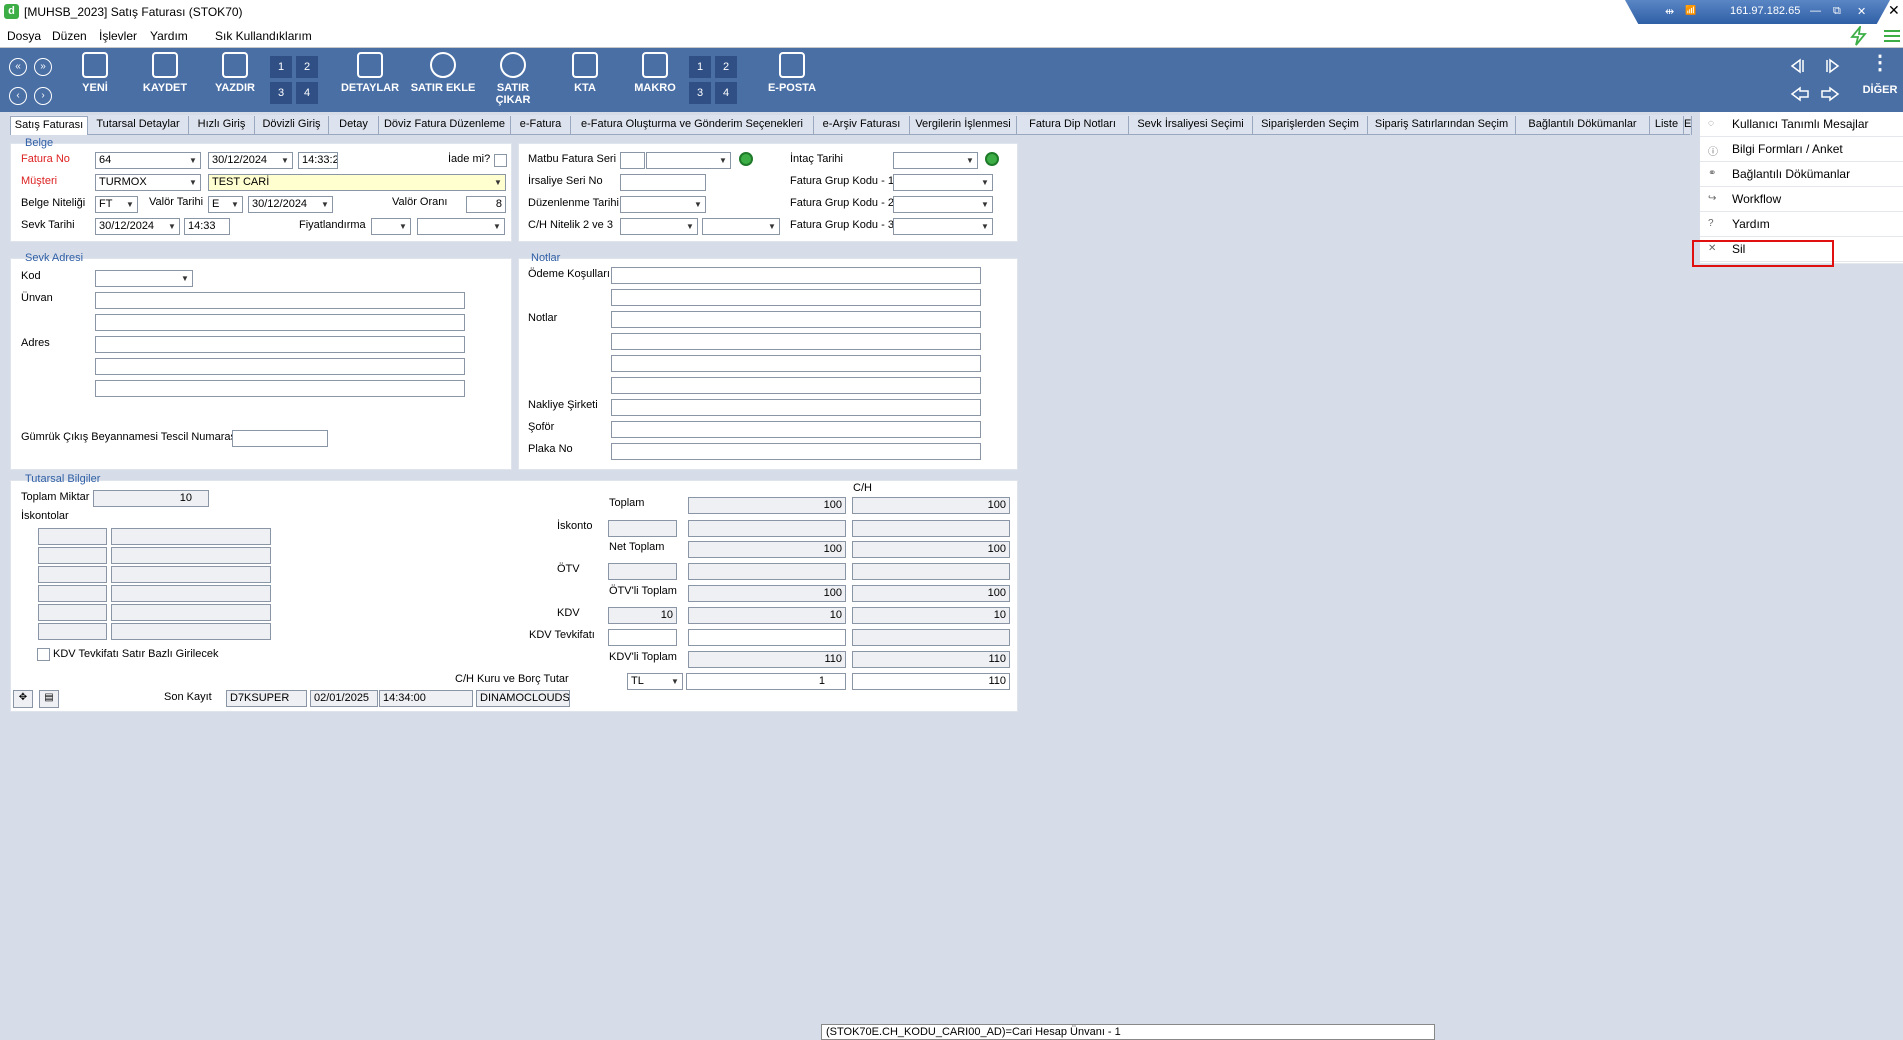 Image resolution: width=1903 pixels, height=1040 pixels. I want to click on ctx-yardim: ? Yardım, so click(1801, 224).